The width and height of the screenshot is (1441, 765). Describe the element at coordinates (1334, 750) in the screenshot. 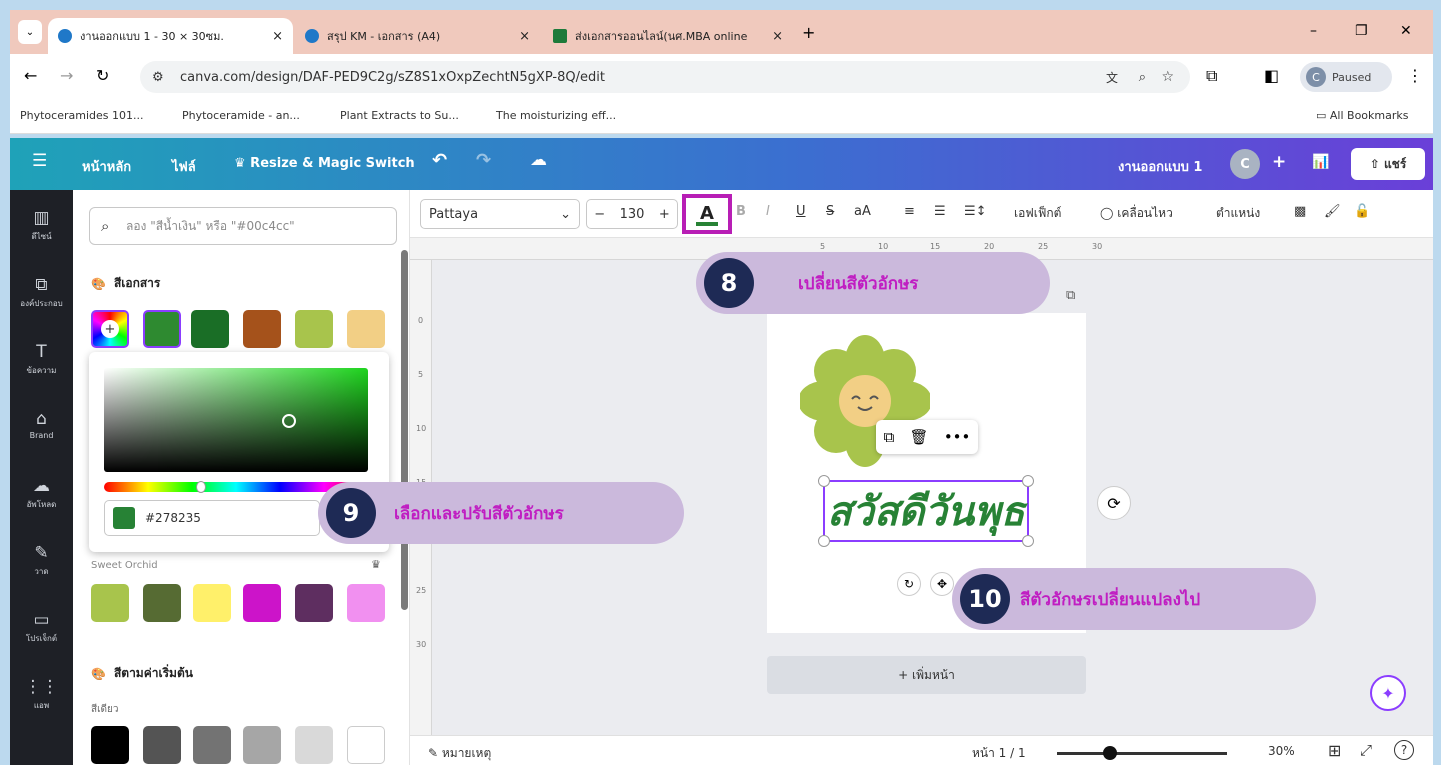

I see `grid-view-icon: ⊞` at that location.